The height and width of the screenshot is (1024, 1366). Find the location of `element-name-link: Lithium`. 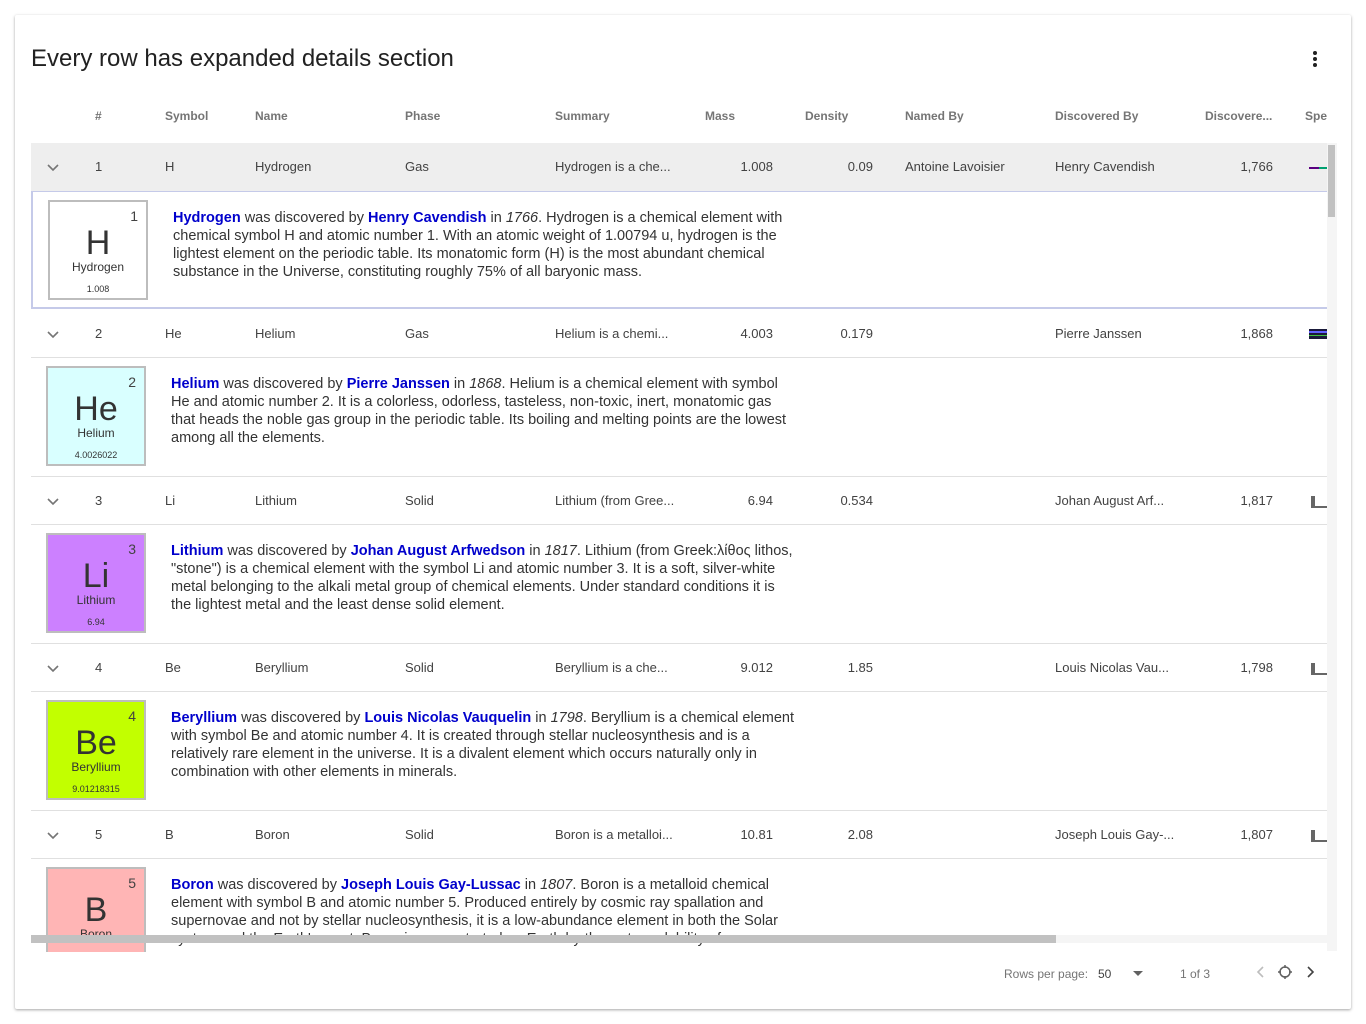

element-name-link: Lithium is located at coordinates (197, 551).